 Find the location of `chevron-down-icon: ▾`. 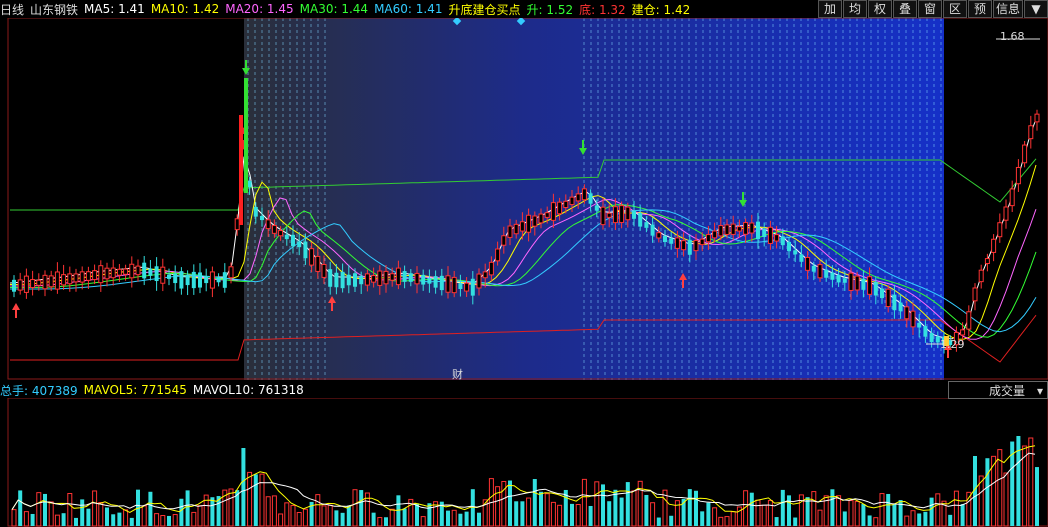

chevron-down-icon: ▾ is located at coordinates (1039, 391).